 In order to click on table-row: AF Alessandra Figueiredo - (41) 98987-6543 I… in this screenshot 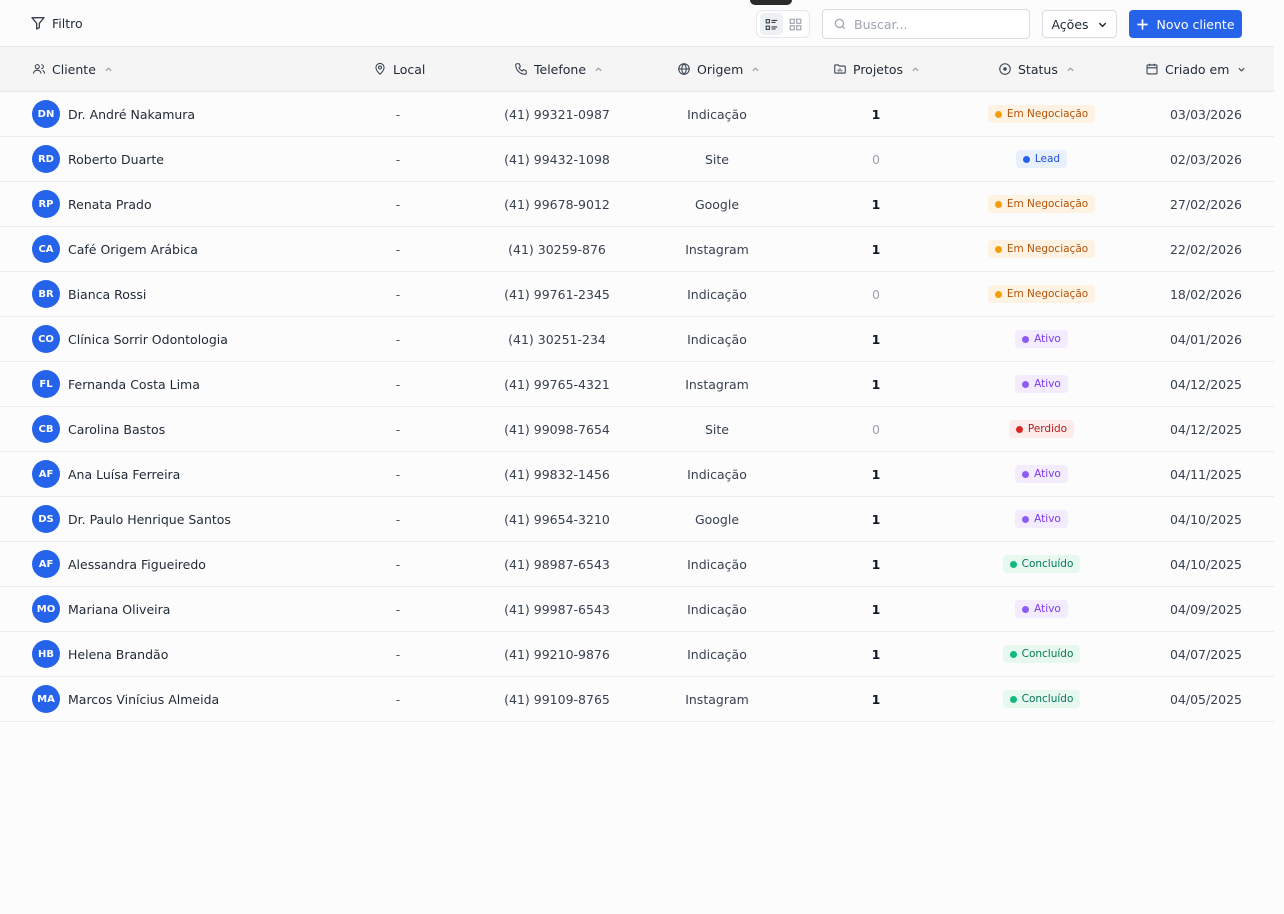, I will do `click(637, 564)`.